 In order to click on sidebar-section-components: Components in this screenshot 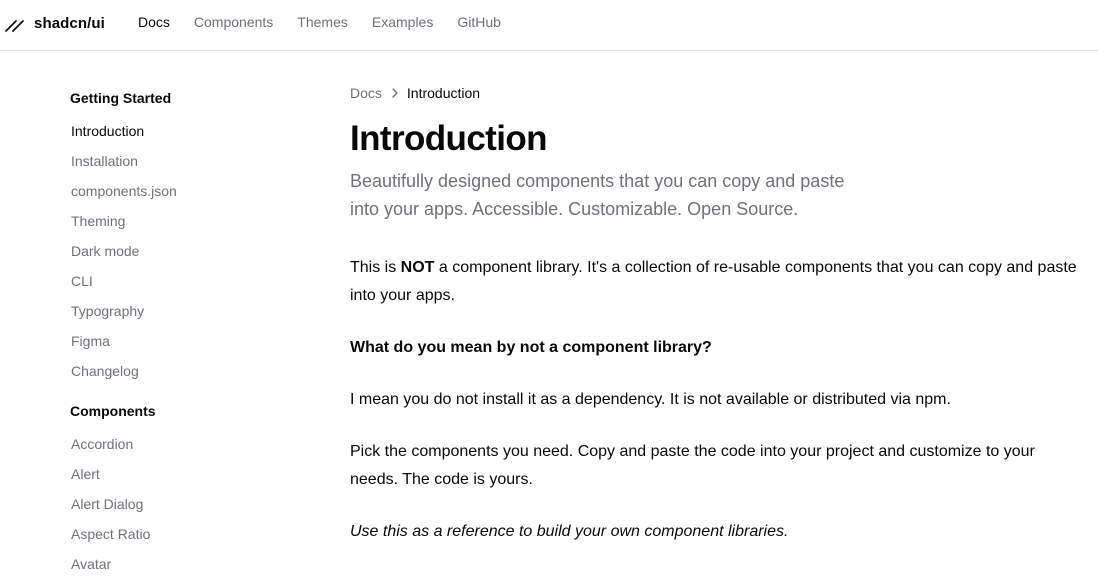, I will do `click(113, 411)`.